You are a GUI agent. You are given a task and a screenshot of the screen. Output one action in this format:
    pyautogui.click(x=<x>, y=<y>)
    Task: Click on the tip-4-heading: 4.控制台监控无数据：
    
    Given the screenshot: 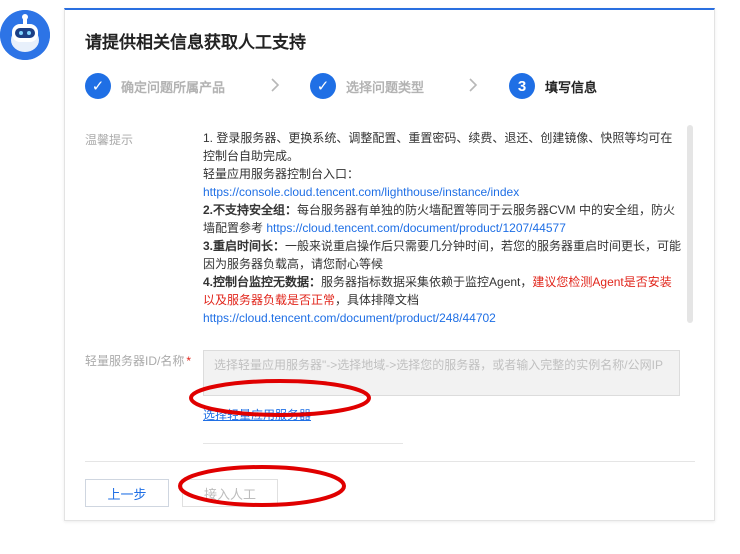 What is the action you would take?
    pyautogui.click(x=262, y=282)
    